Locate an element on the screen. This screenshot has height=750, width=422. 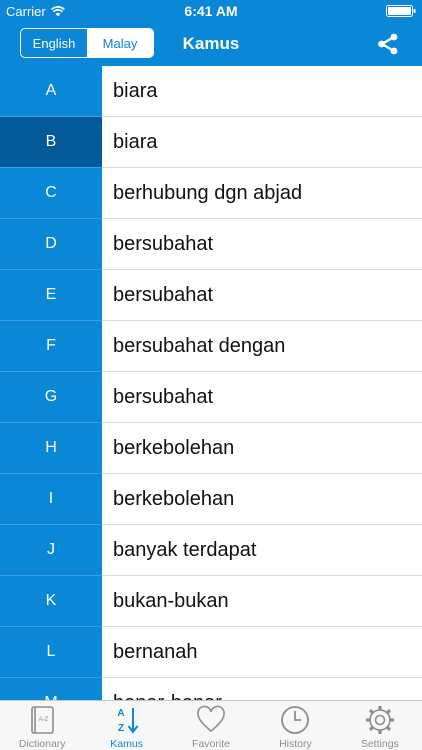
list-item: B biara is located at coordinates (211, 142).